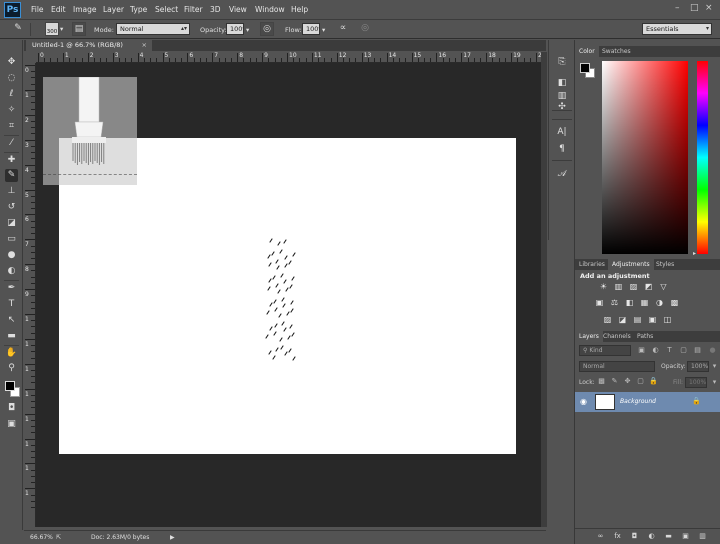 The width and height of the screenshot is (720, 544). I want to click on shape-filter-icon: ▢, so click(683, 350).